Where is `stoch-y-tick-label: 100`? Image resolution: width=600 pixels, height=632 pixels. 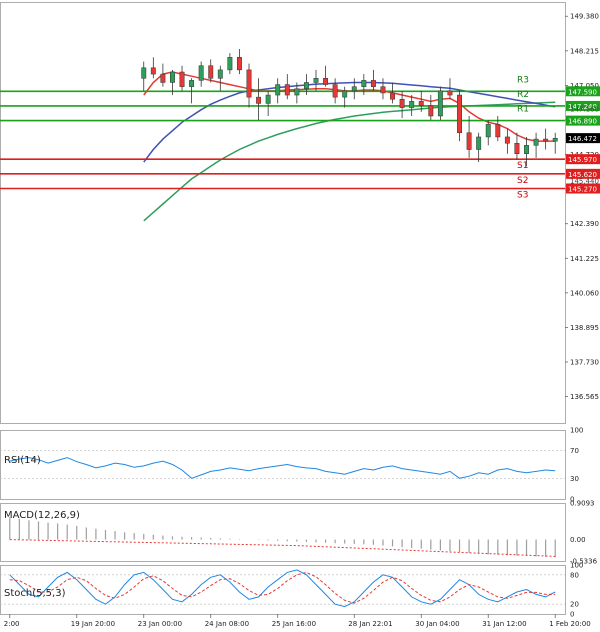
stoch-y-tick-label: 100 is located at coordinates (576, 566).